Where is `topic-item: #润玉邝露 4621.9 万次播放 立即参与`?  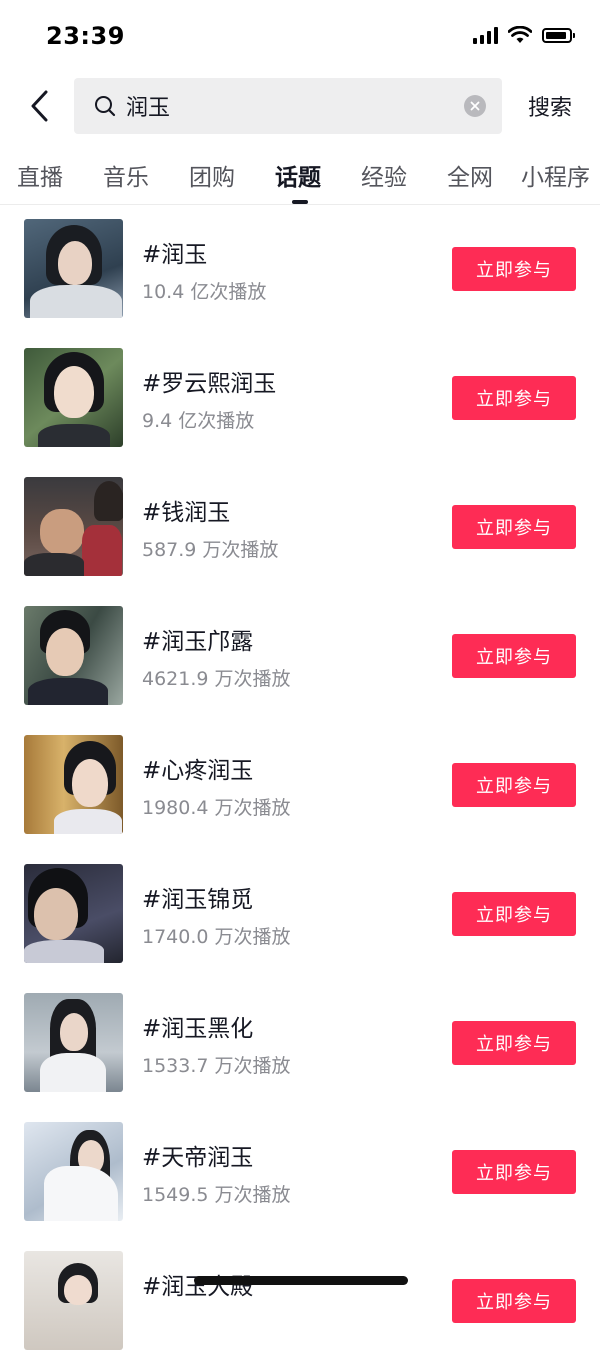
topic-item: #润玉邝露 4621.9 万次播放 立即参与 is located at coordinates (300, 656).